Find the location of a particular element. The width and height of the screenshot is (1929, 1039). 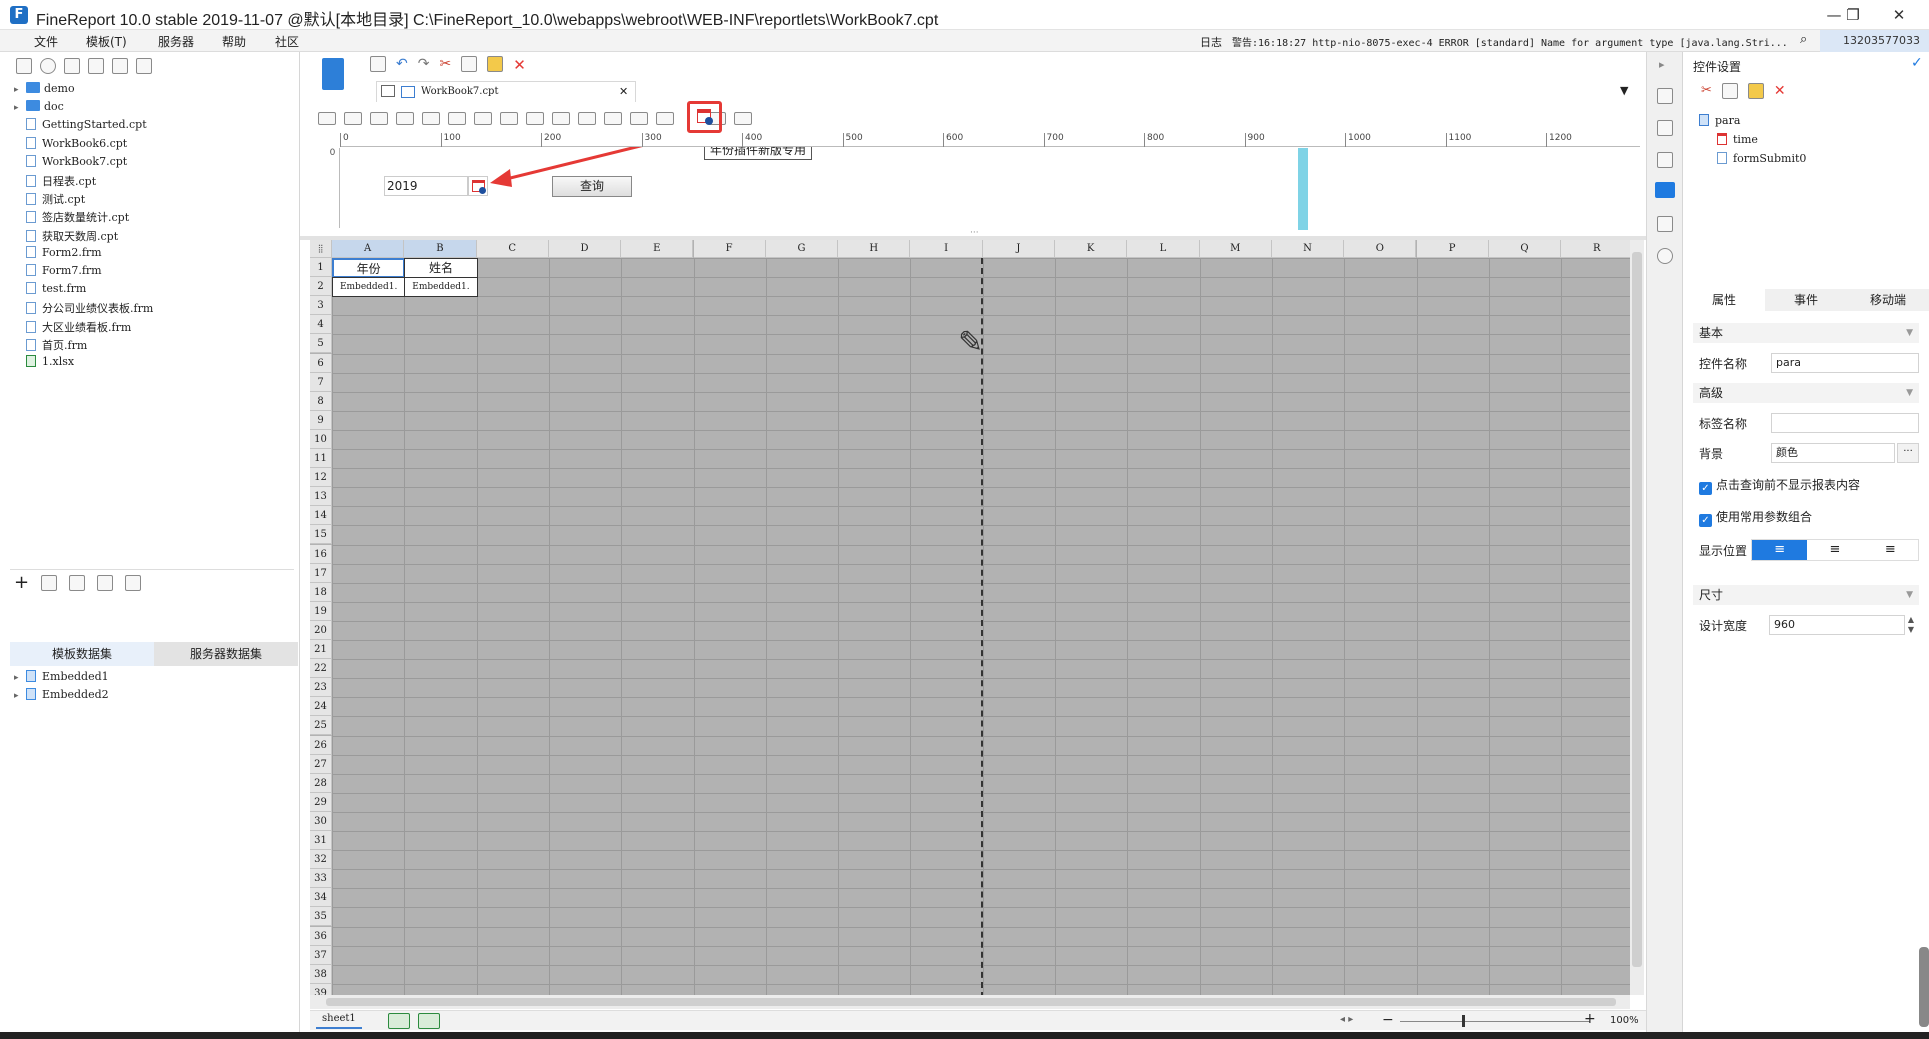

row-header: 13 is located at coordinates (321, 497).